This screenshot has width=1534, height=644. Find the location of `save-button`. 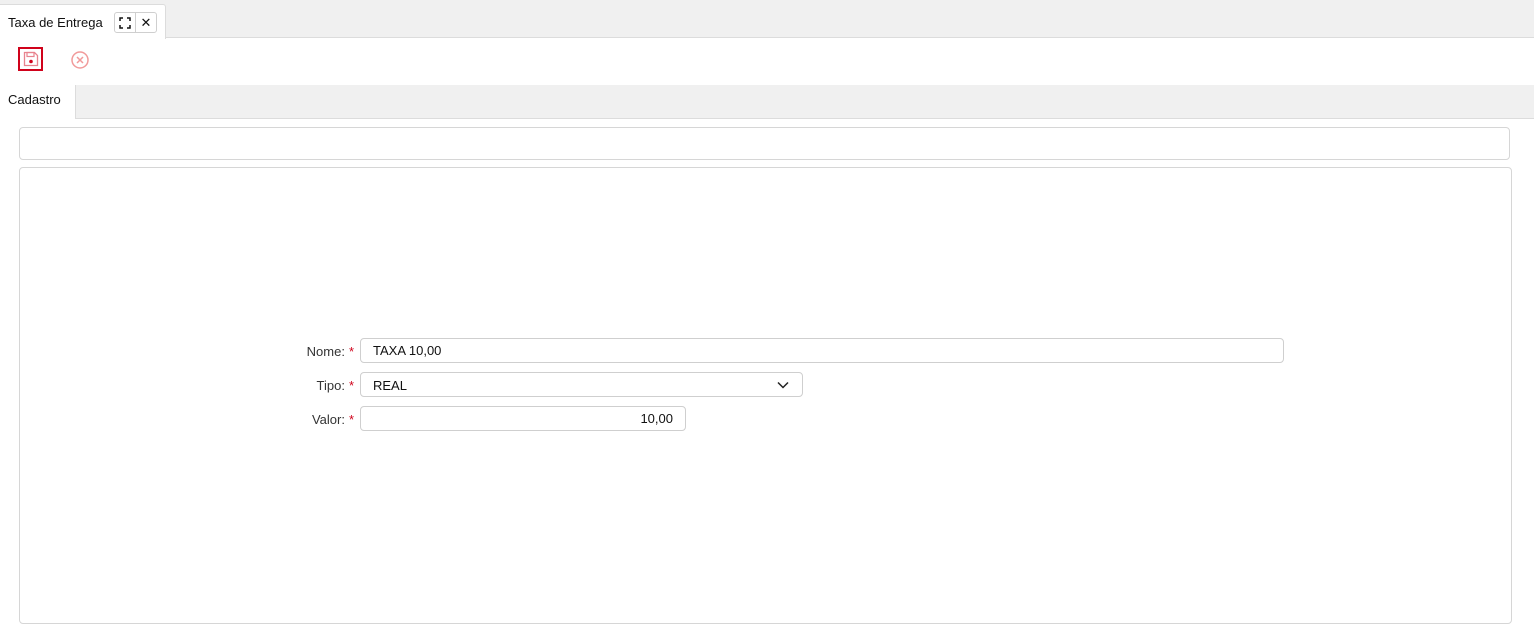

save-button is located at coordinates (30, 59).